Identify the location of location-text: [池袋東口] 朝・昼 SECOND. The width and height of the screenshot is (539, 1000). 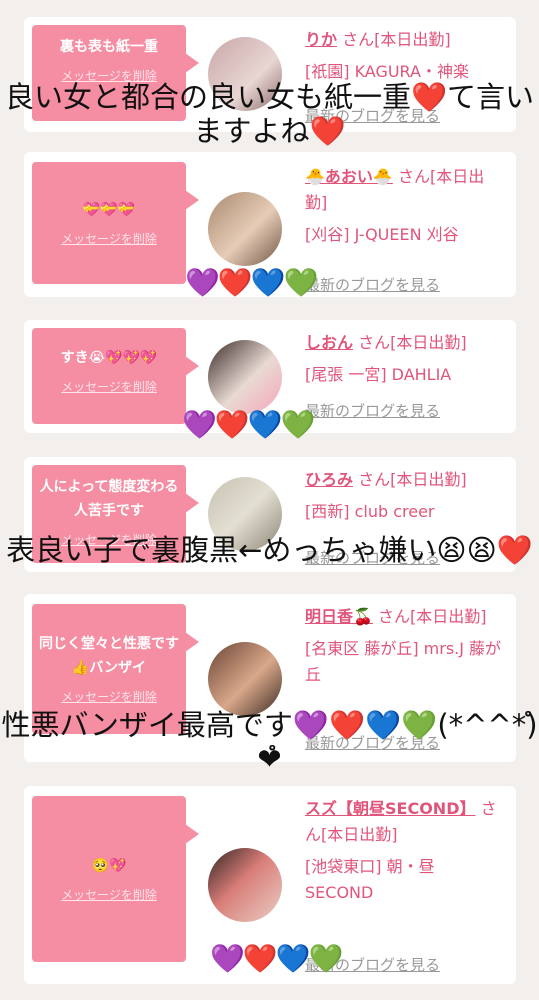
(370, 879).